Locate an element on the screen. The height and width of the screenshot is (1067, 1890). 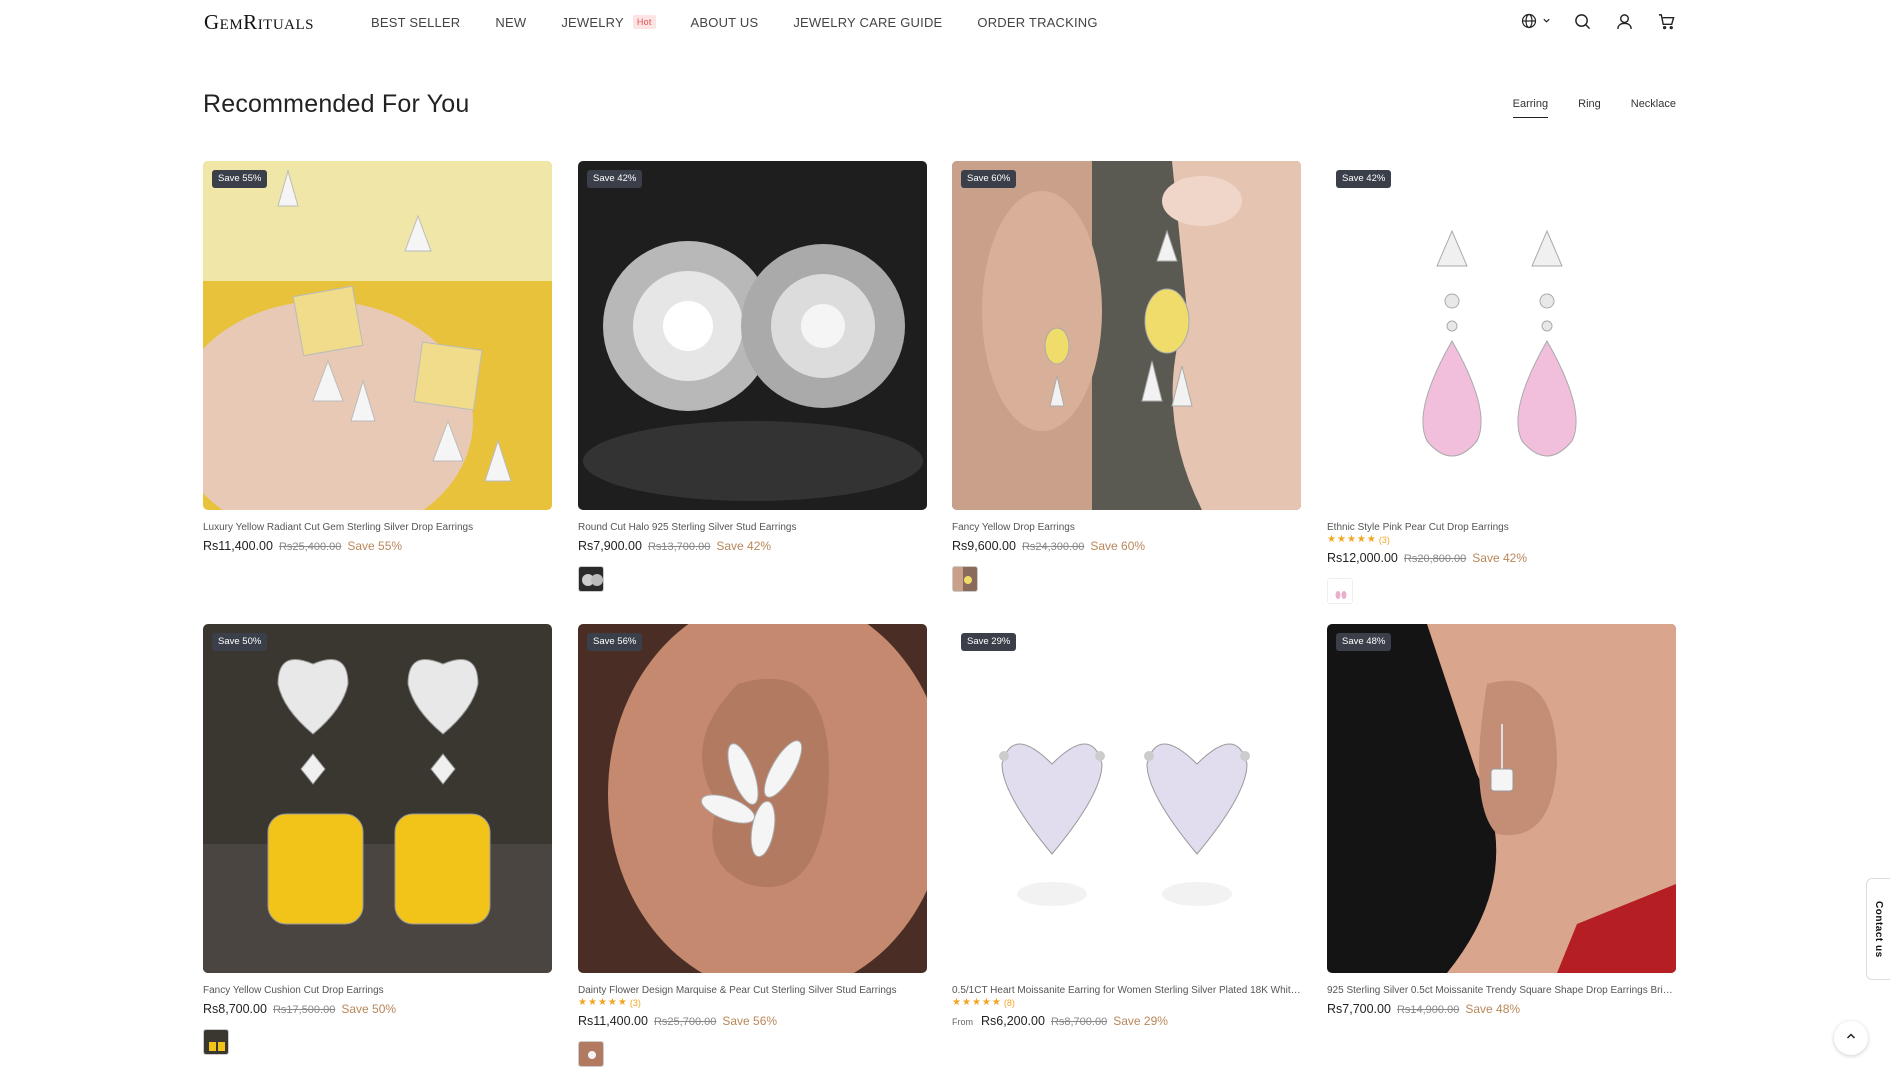
compare-price: Rs17,500.00 is located at coordinates (304, 1010).